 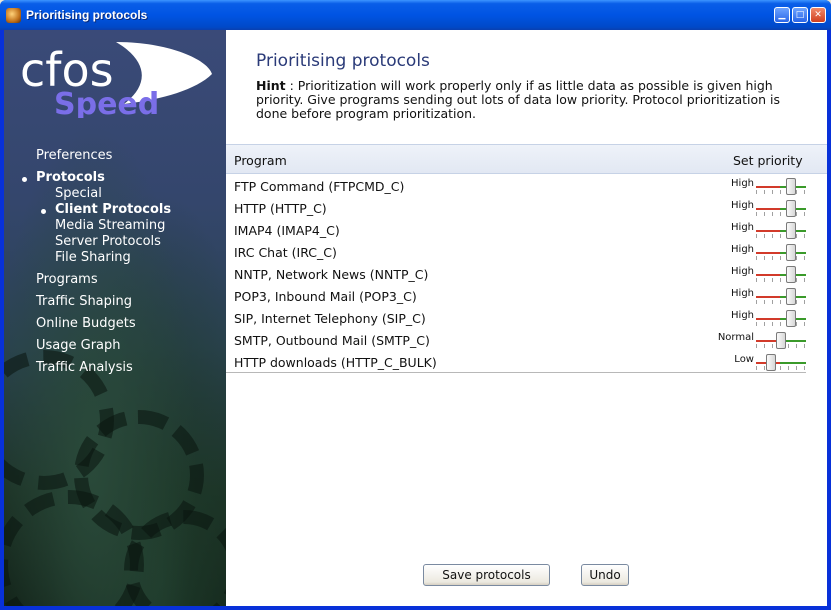 What do you see at coordinates (70, 177) in the screenshot?
I see `sidebar-item-protocols: Protocols` at bounding box center [70, 177].